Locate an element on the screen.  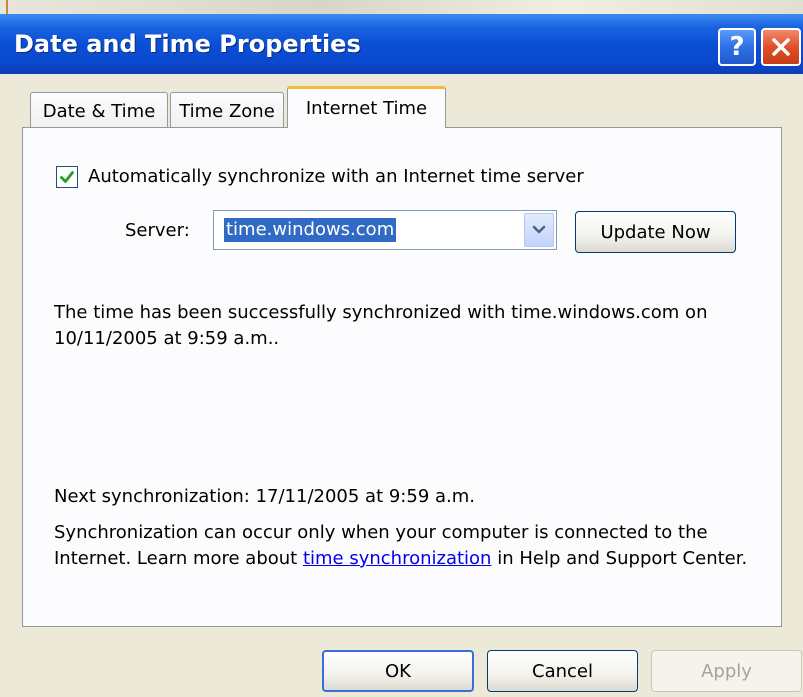
help-button: ? is located at coordinates (737, 47).